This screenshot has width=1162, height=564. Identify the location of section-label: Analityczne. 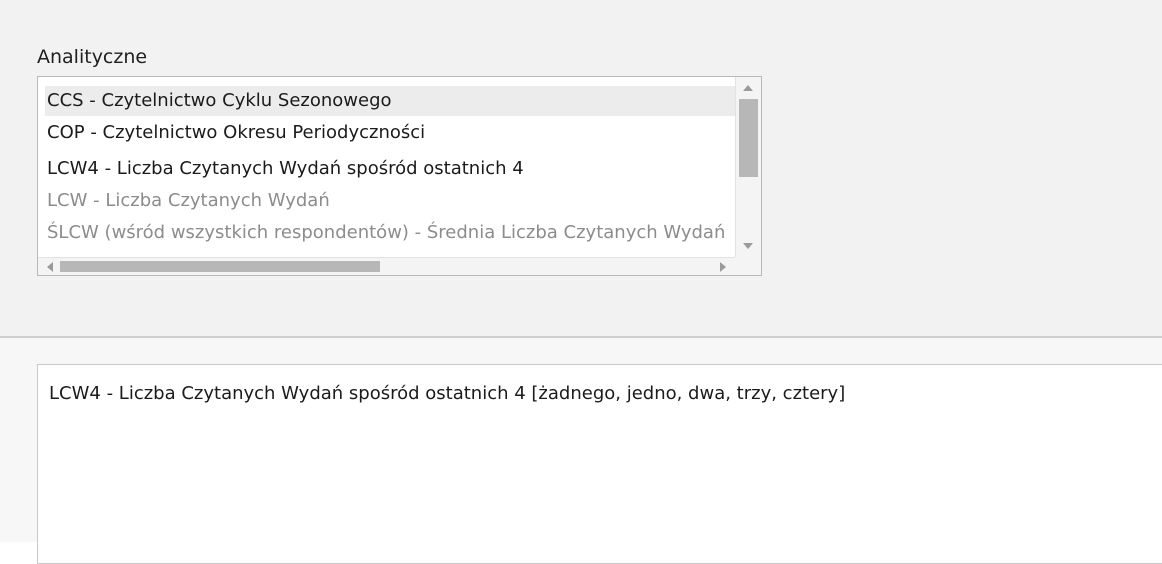
(92, 57).